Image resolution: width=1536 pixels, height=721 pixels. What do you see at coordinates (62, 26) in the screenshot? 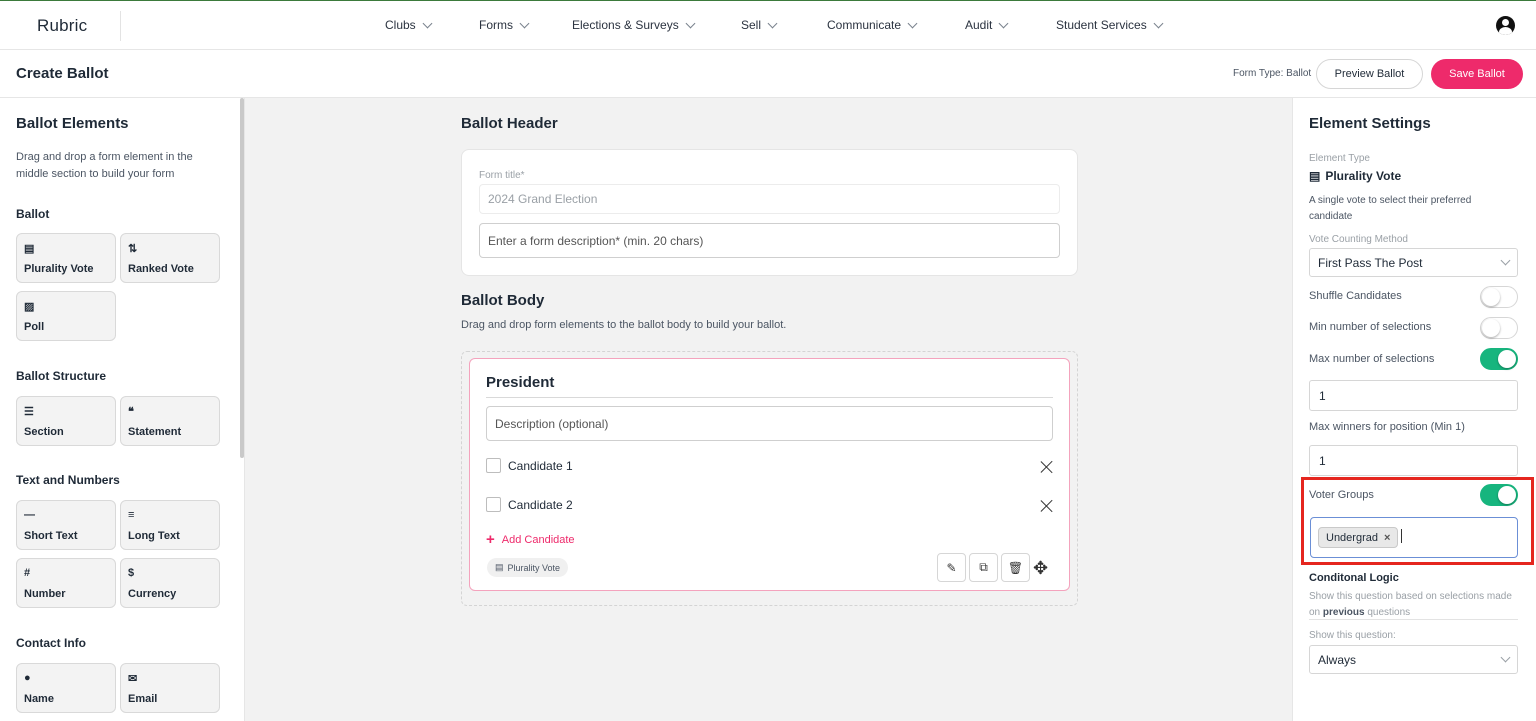
I see `rubric-logo: Rubric` at bounding box center [62, 26].